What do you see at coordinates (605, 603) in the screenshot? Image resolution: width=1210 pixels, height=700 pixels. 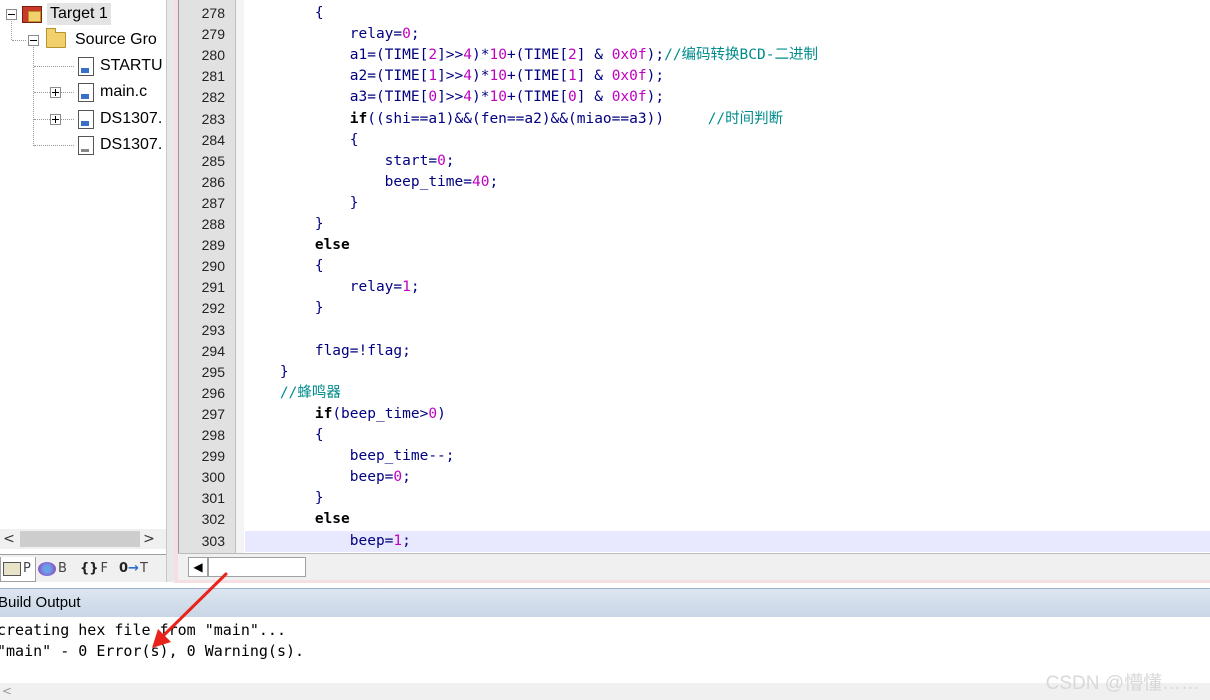 I see `build-output-header: Build Output` at bounding box center [605, 603].